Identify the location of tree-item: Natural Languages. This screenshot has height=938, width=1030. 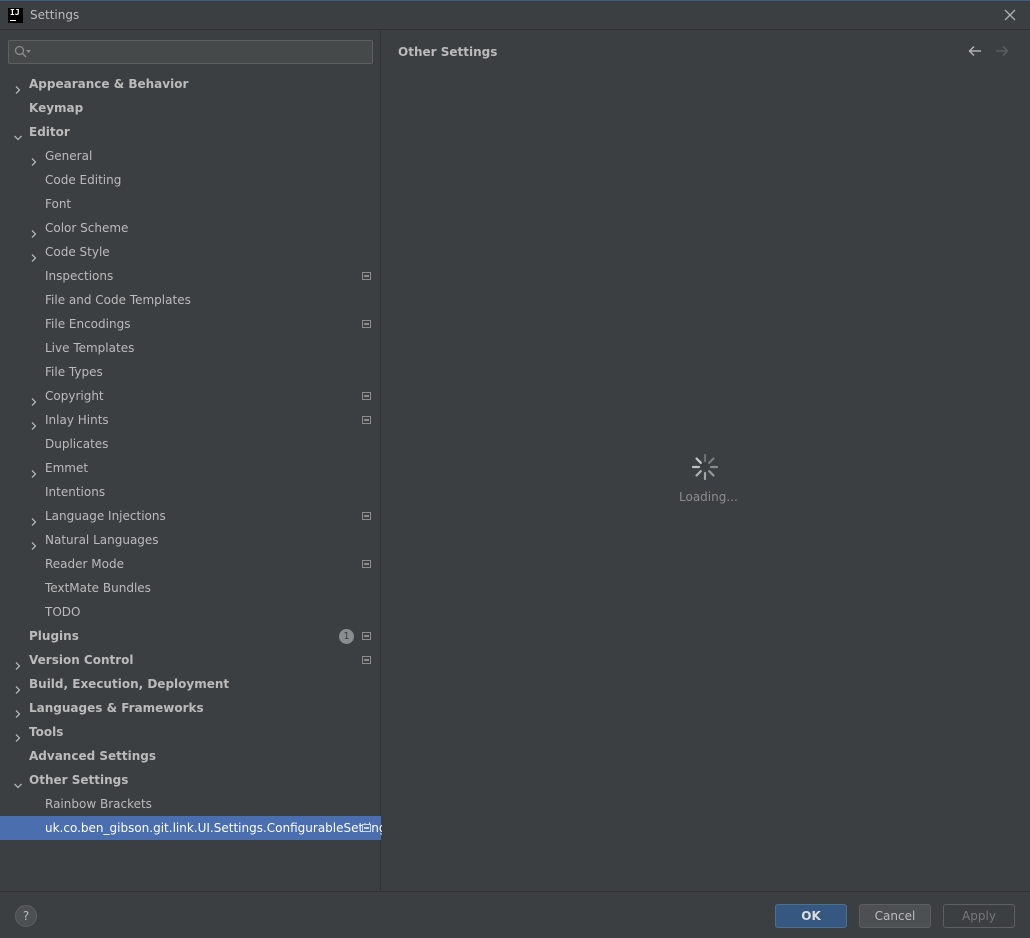
(190, 540).